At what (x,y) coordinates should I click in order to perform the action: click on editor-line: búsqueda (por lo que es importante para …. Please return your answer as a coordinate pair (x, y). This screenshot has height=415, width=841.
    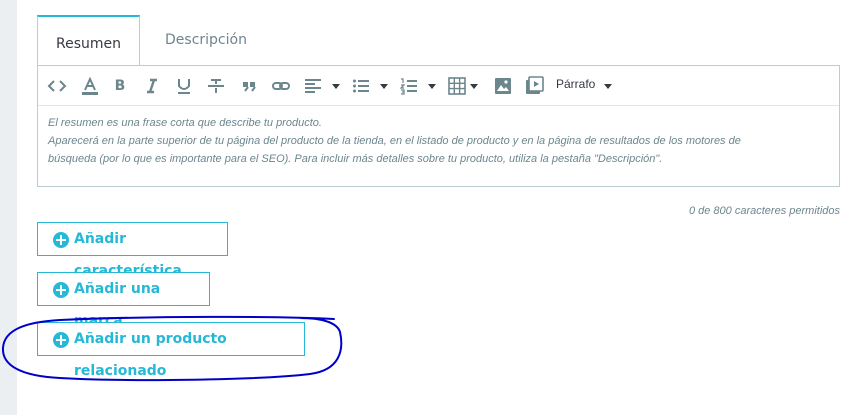
    Looking at the image, I should click on (355, 159).